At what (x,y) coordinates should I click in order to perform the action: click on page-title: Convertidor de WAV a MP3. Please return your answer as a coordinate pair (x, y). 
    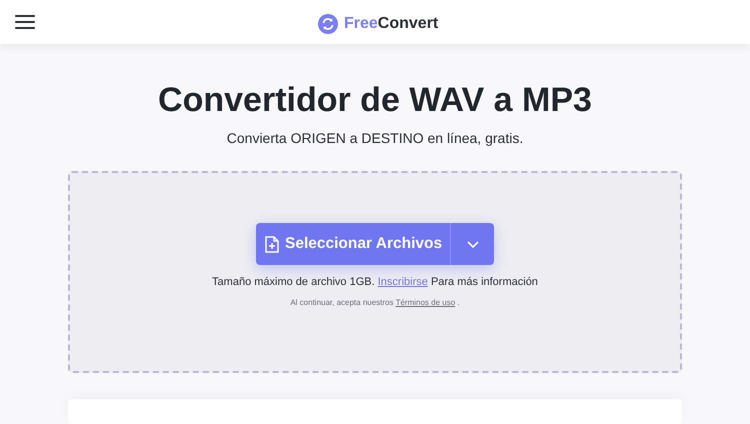
    Looking at the image, I should click on (375, 100).